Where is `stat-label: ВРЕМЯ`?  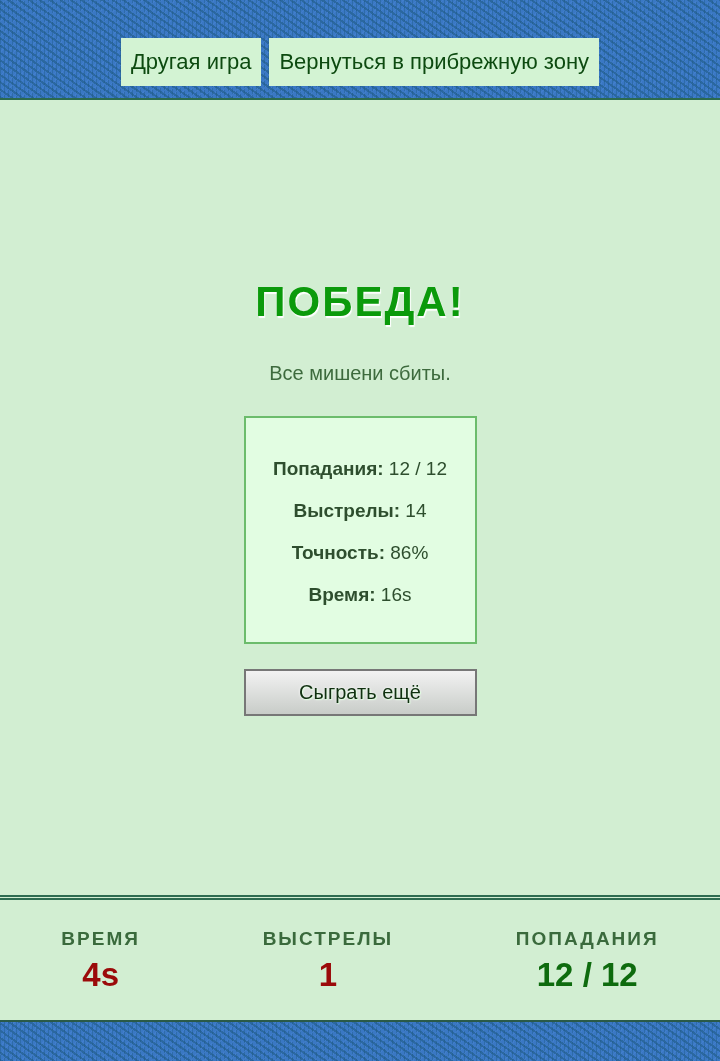
stat-label: ВРЕМЯ is located at coordinates (100, 938).